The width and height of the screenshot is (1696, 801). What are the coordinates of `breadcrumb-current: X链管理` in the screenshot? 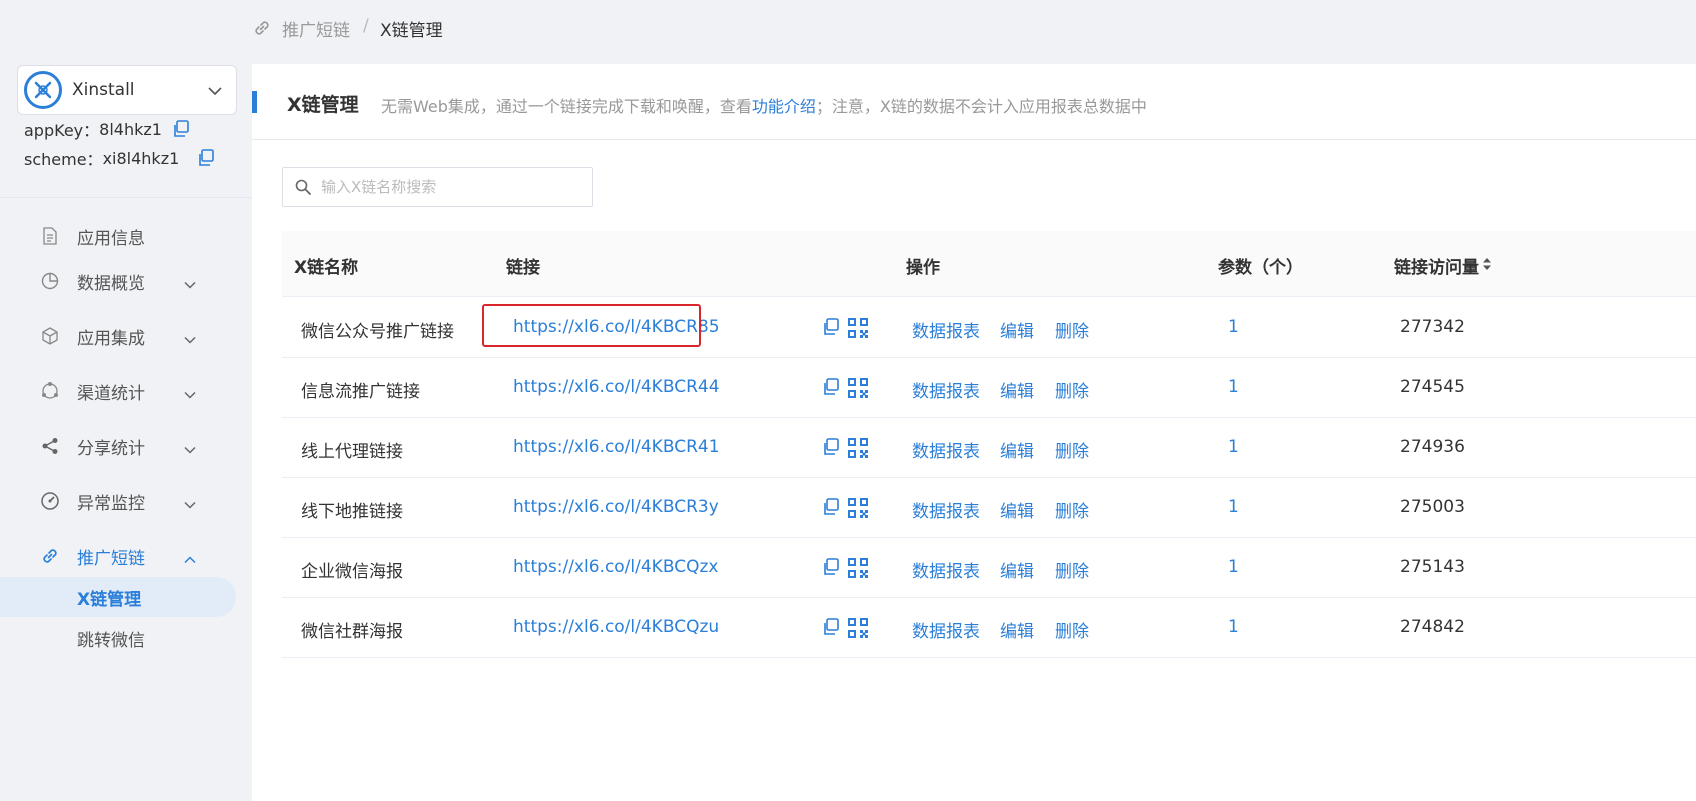 It's located at (411, 31).